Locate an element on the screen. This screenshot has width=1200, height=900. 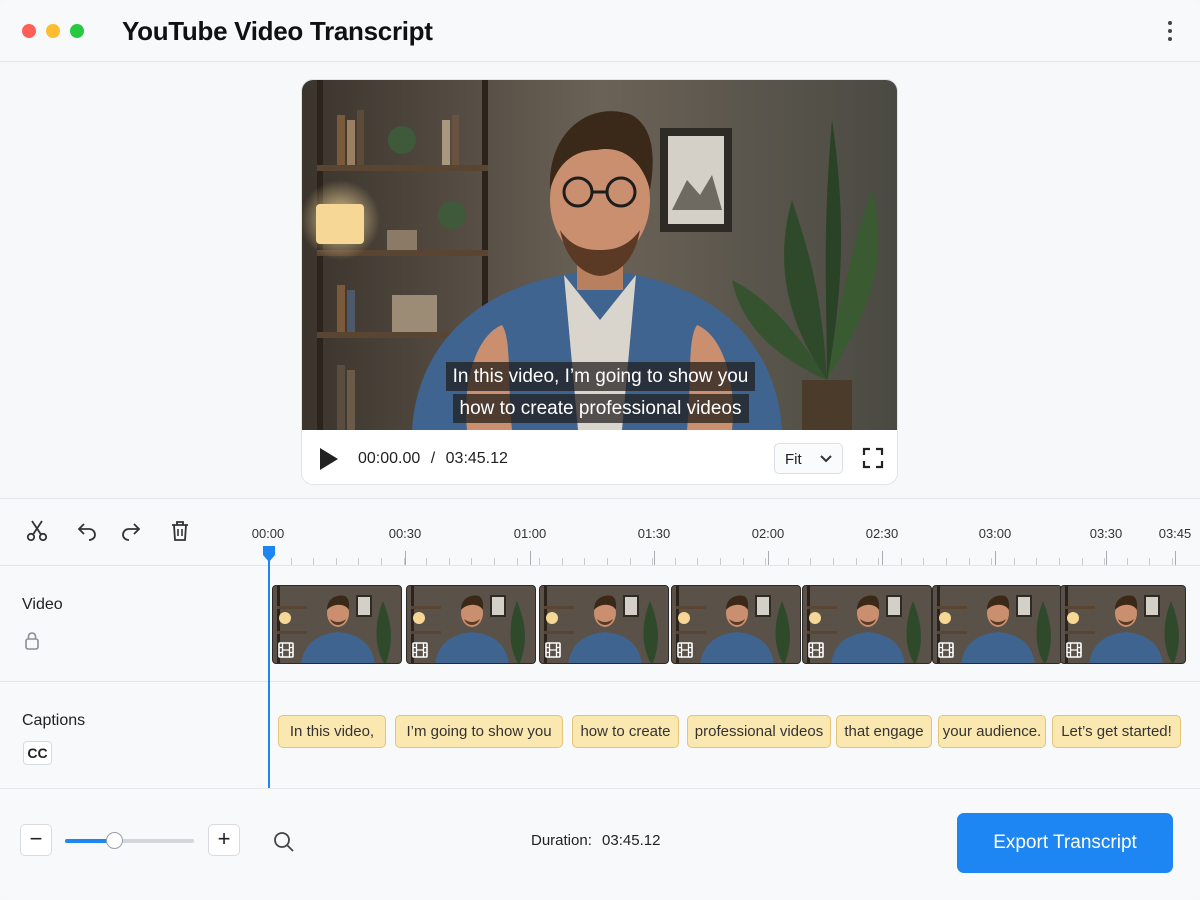
caption-chip: I’m going to show you is located at coordinates (479, 731).